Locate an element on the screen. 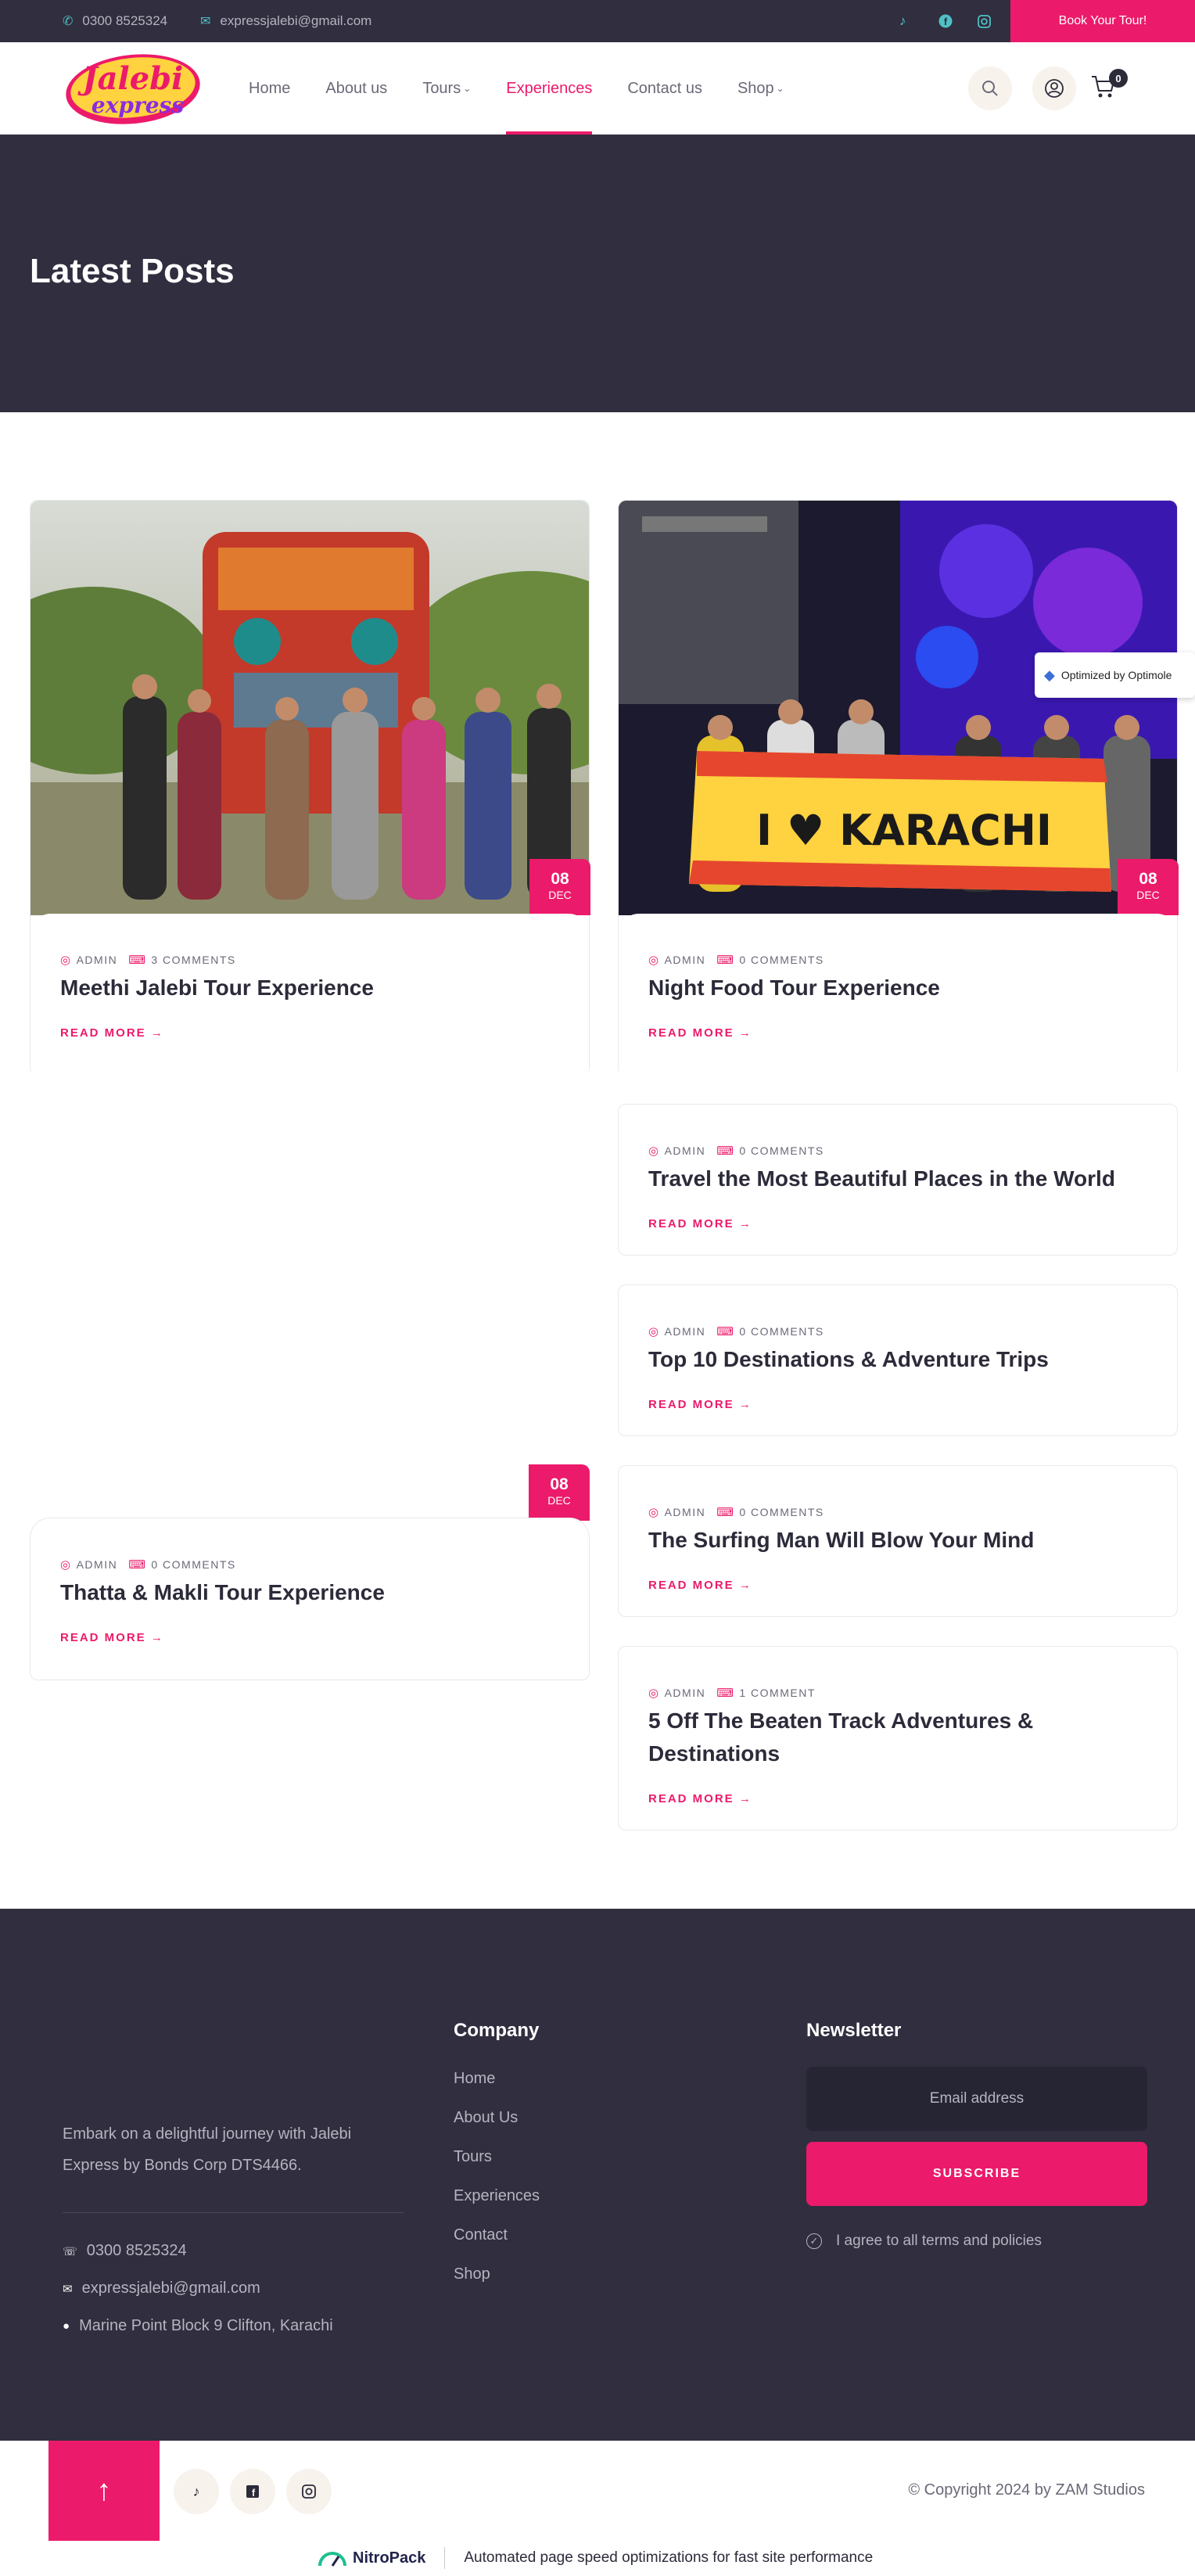  footer-link-home: Home is located at coordinates (475, 2079).